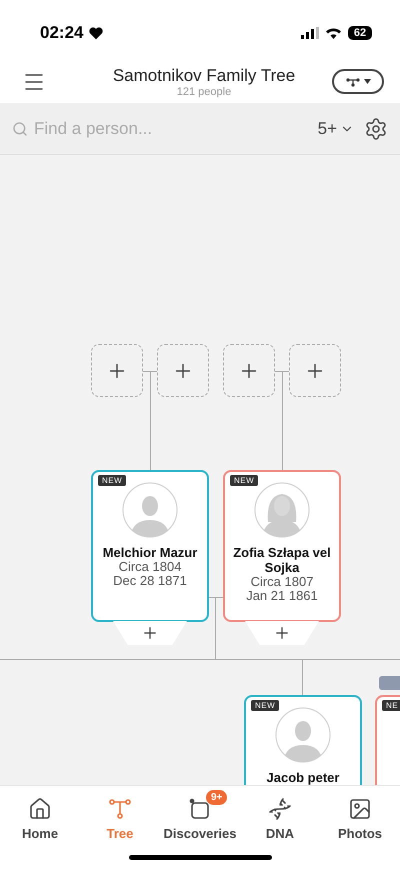  I want to click on battery-level: 62, so click(360, 33).